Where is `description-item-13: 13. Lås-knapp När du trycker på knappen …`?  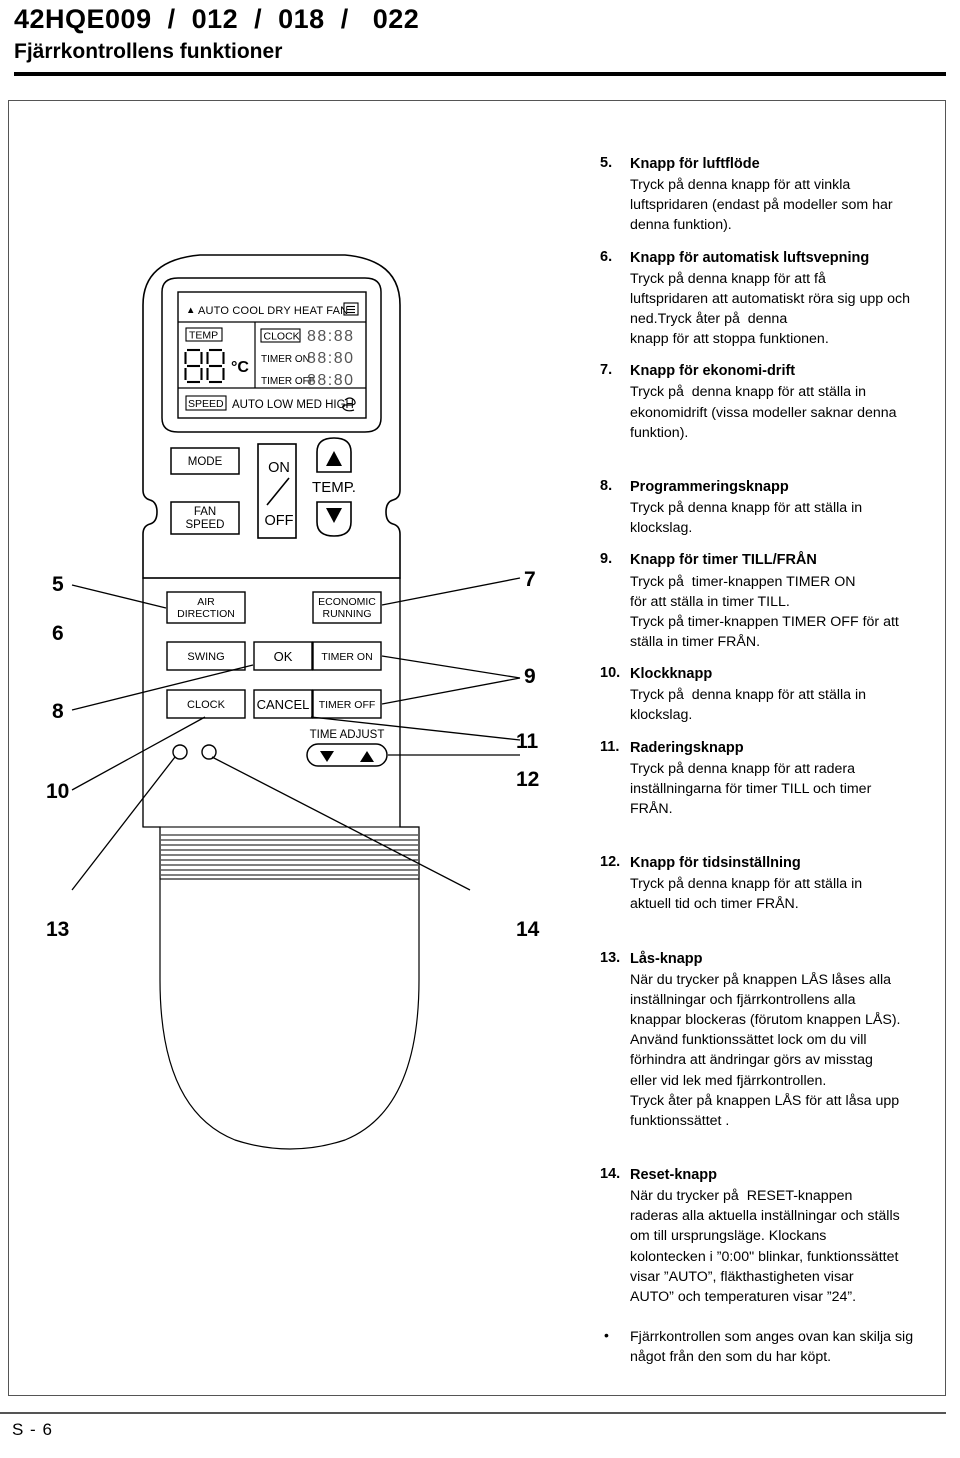 description-item-13: 13. Lås-knapp När du trycker på knappen … is located at coordinates (773, 1040).